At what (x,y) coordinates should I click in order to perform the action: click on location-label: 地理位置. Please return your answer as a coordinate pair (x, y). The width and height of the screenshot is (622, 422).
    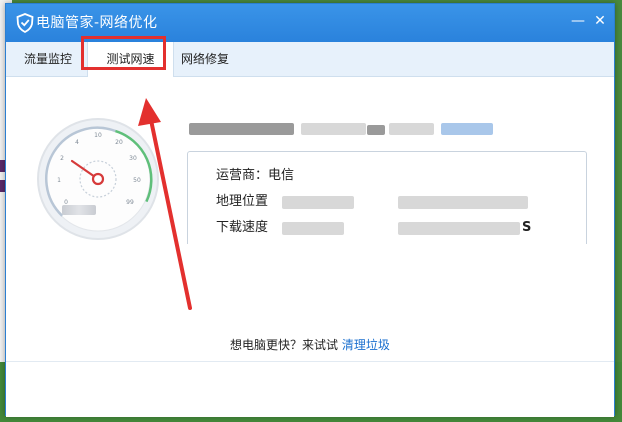
    Looking at the image, I should click on (242, 201).